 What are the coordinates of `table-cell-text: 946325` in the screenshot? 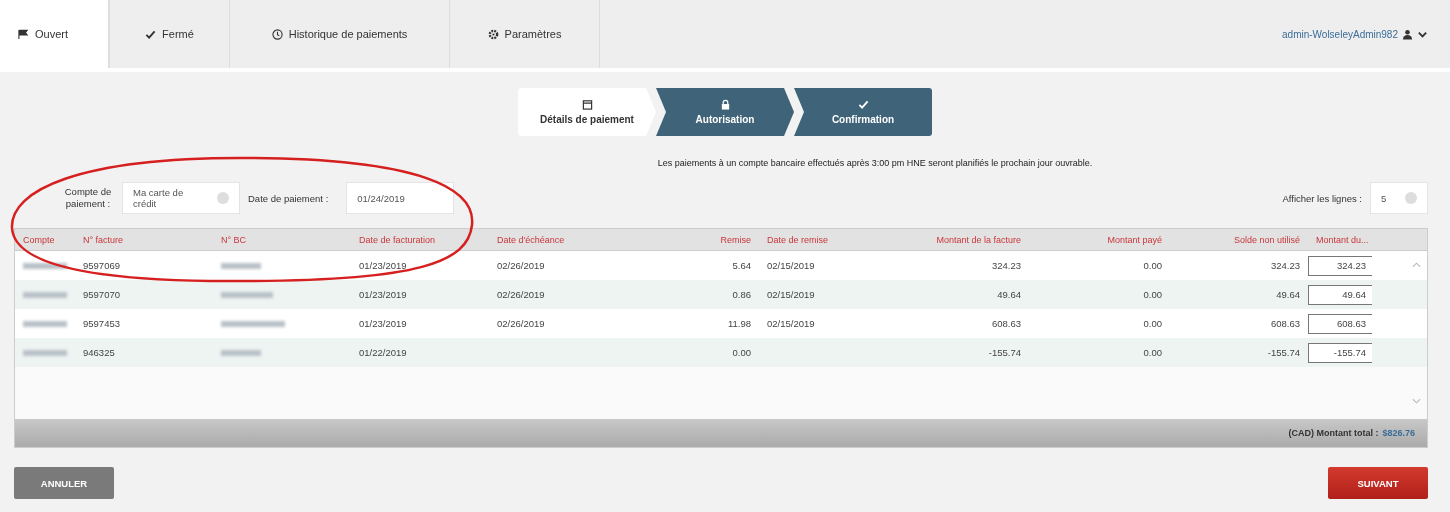 It's located at (99, 352).